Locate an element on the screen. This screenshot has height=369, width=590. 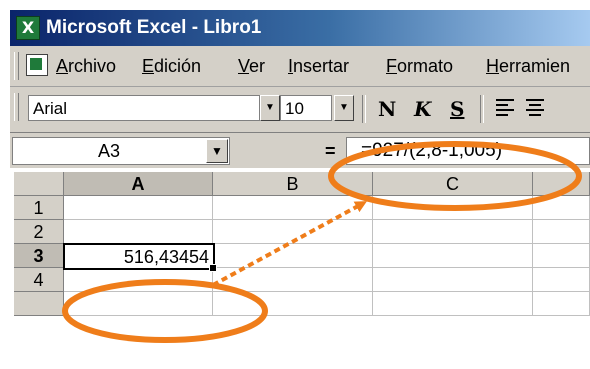
align-left-icon is located at coordinates (505, 108).